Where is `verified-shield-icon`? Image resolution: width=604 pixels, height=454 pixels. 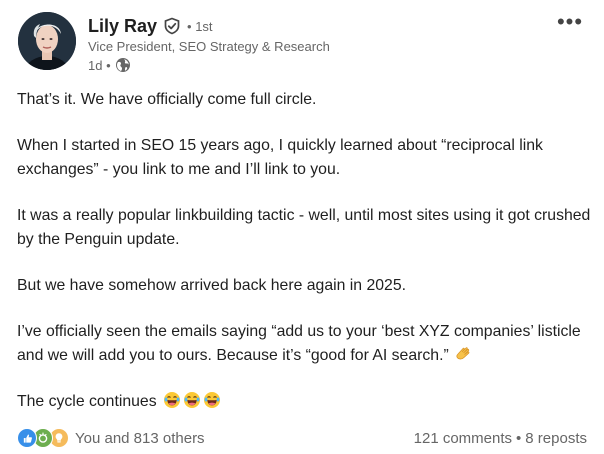 verified-shield-icon is located at coordinates (172, 26).